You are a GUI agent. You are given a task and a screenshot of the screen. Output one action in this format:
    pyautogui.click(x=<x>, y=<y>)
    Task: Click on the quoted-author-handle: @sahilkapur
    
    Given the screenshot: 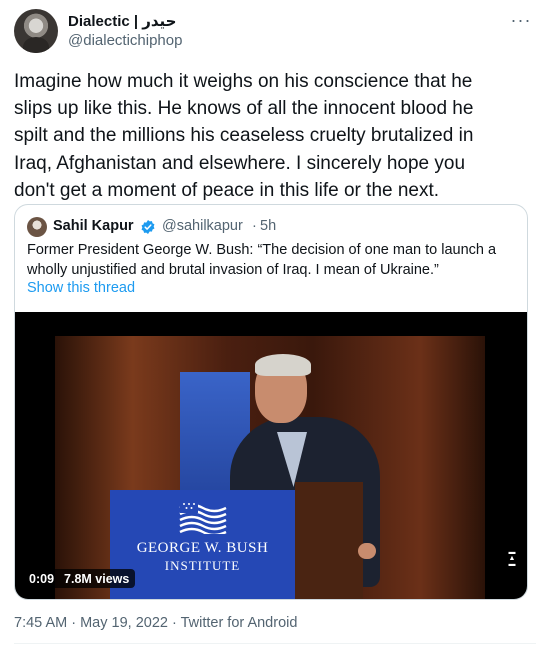 What is the action you would take?
    pyautogui.click(x=202, y=226)
    